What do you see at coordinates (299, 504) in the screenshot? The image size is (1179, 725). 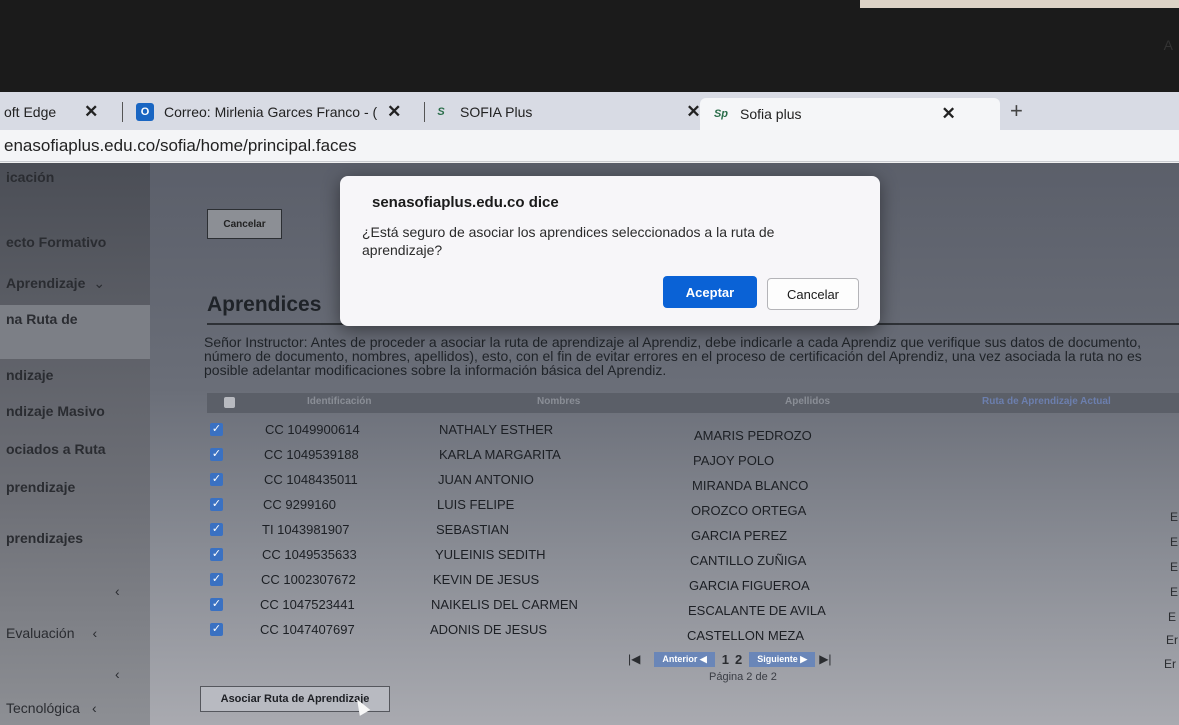 I see `cell-identificacion: CC 9299160` at bounding box center [299, 504].